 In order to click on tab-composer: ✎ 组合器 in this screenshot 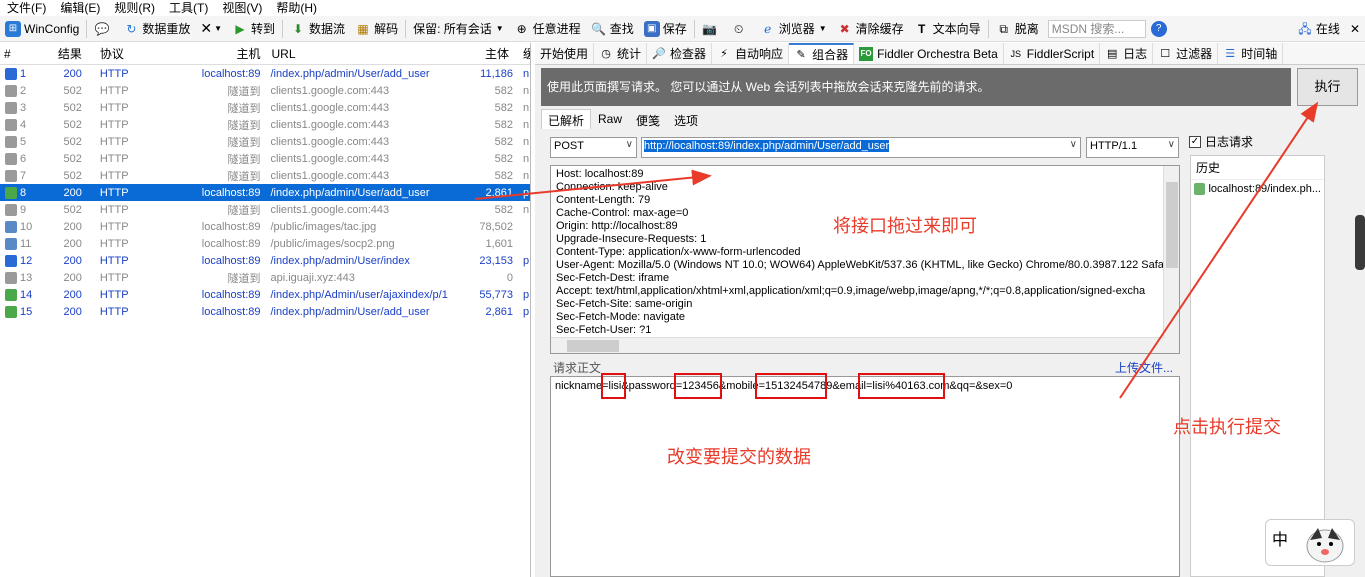, I will do `click(822, 53)`.